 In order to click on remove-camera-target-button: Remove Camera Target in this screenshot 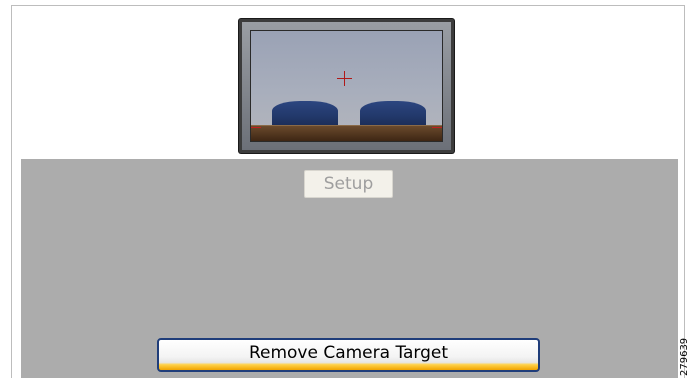, I will do `click(348, 355)`.